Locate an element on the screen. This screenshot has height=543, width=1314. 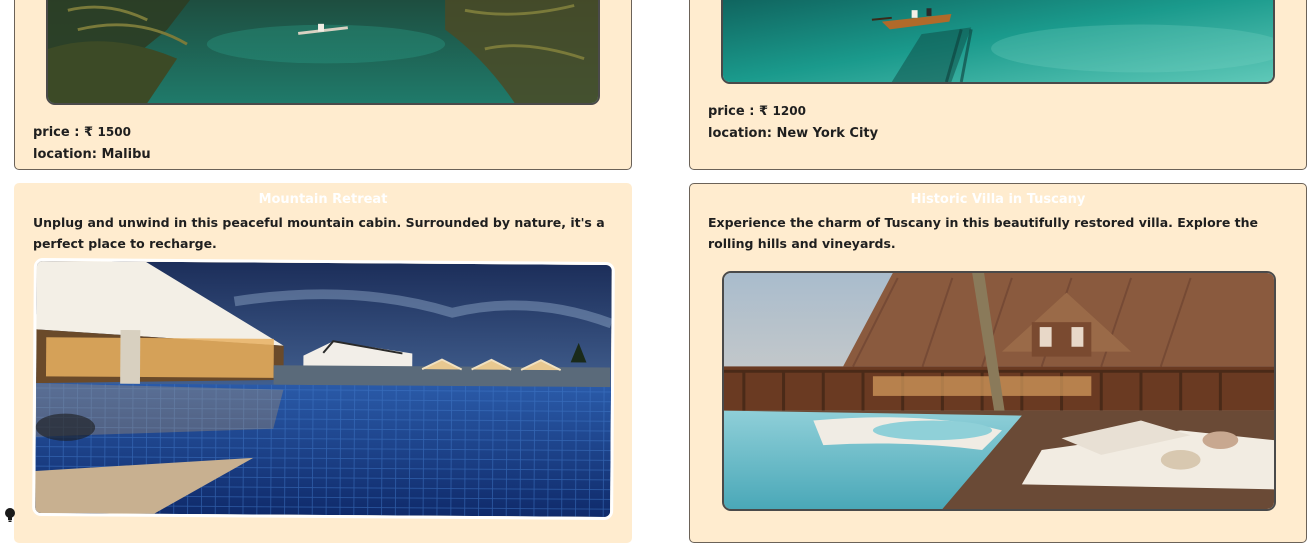
listing-price: price : ₹ 1200 is located at coordinates (757, 111).